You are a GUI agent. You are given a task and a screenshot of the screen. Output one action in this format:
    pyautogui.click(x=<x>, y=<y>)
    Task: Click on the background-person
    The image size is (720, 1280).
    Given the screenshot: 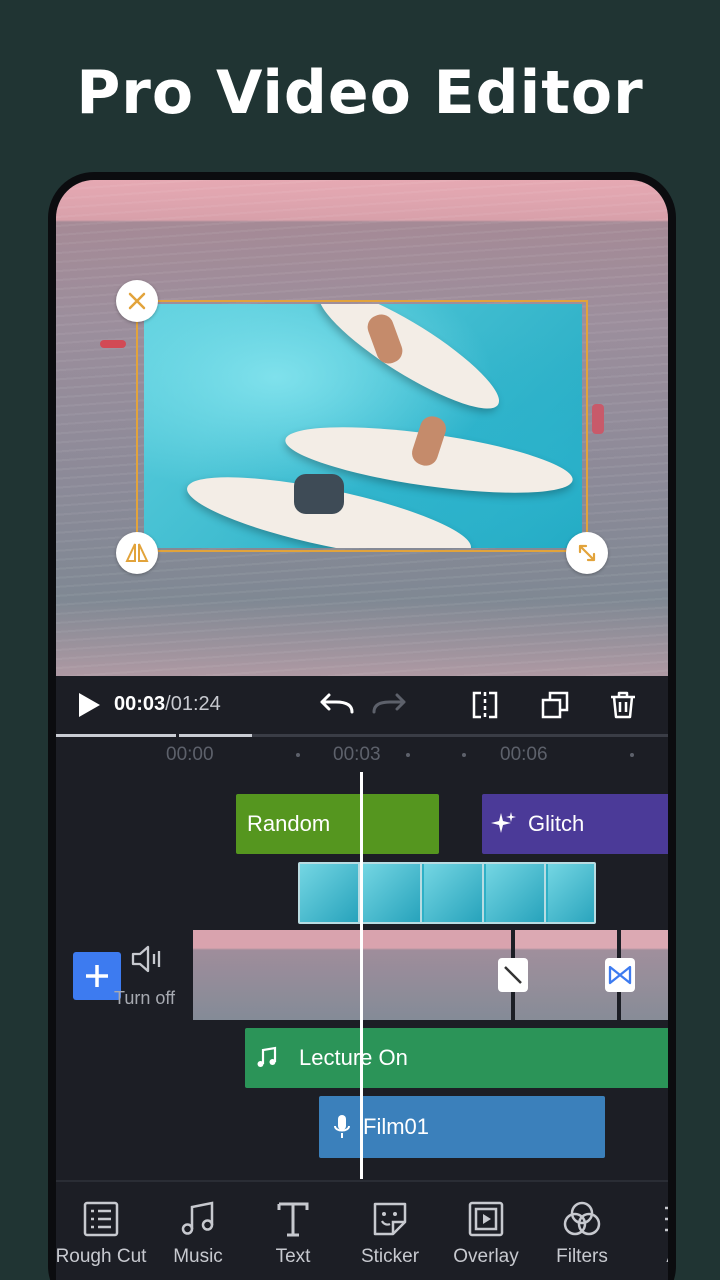 What is the action you would take?
    pyautogui.click(x=598, y=419)
    